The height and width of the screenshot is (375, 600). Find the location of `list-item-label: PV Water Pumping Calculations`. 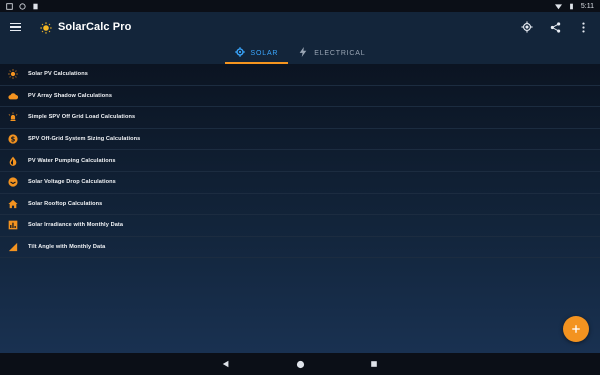

list-item-label: PV Water Pumping Calculations is located at coordinates (72, 160).